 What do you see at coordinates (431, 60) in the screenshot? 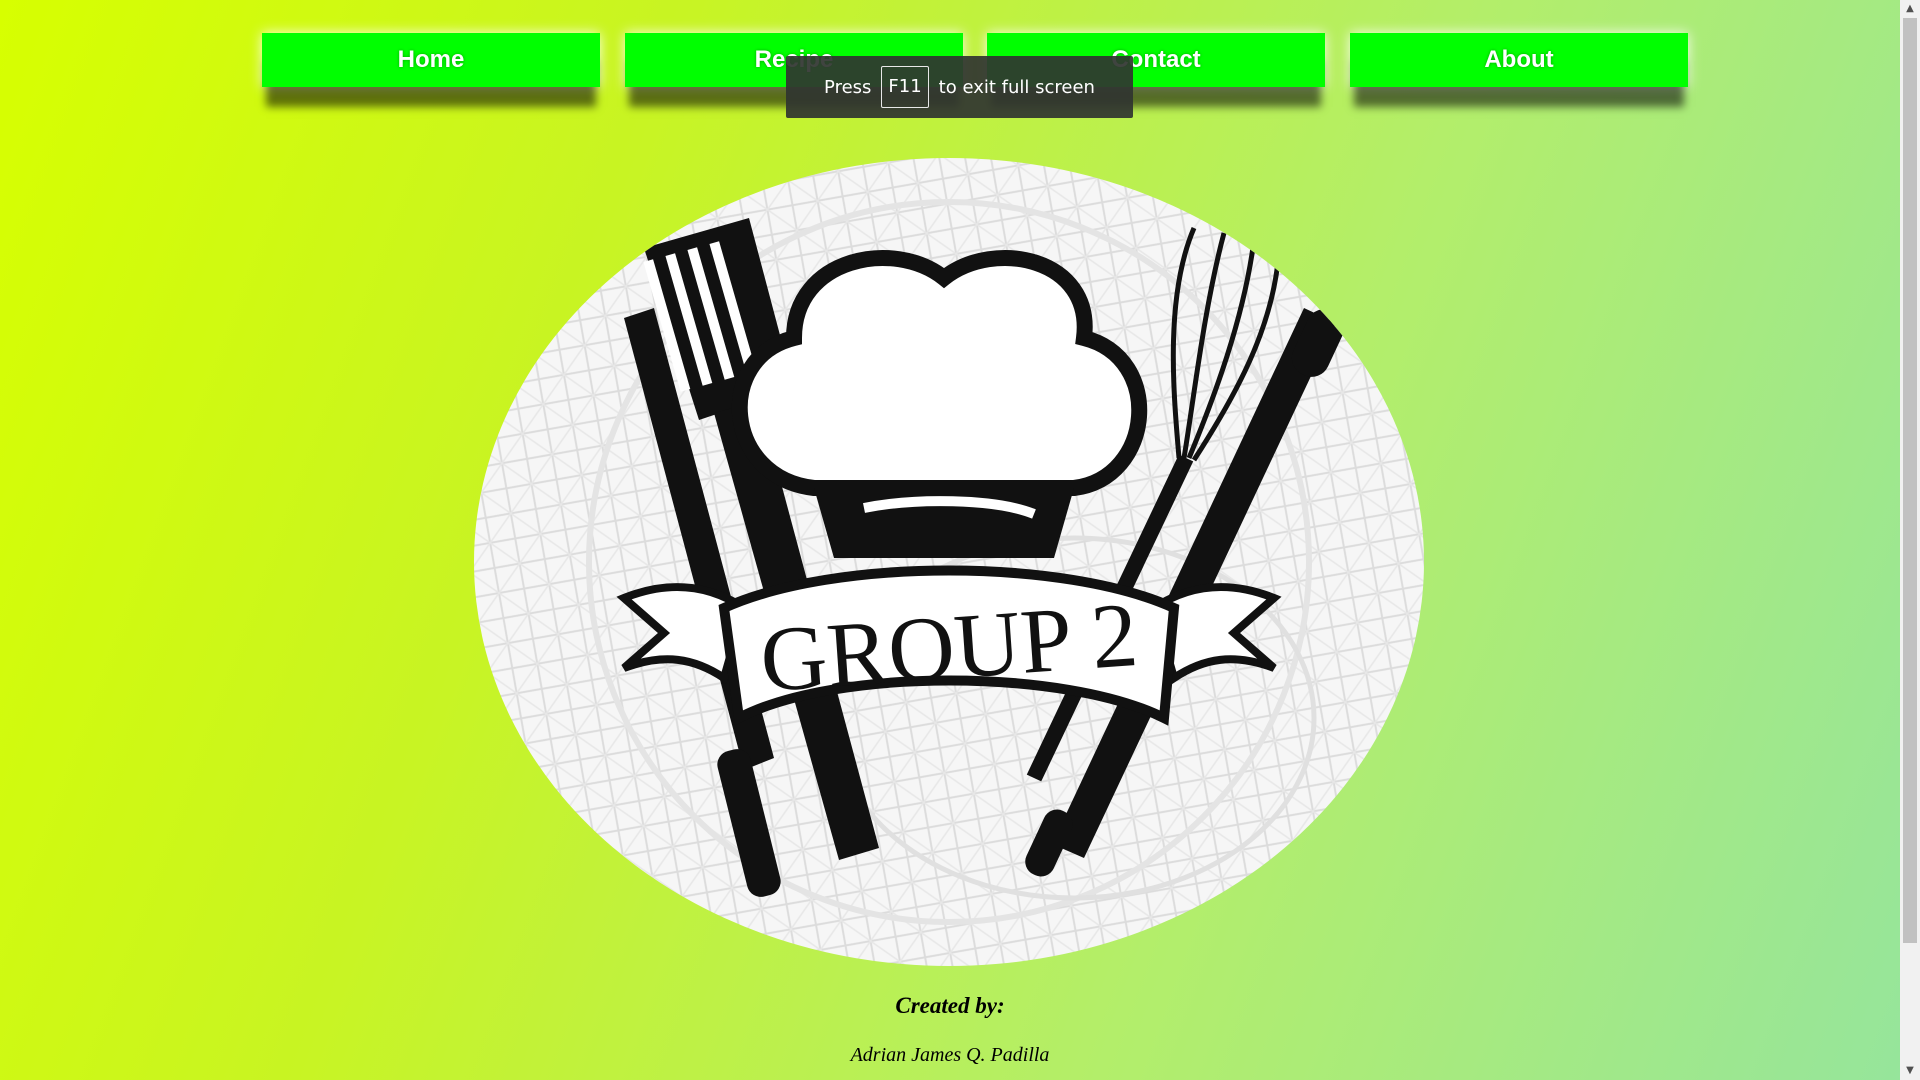
I see `nav-home-button: Home` at bounding box center [431, 60].